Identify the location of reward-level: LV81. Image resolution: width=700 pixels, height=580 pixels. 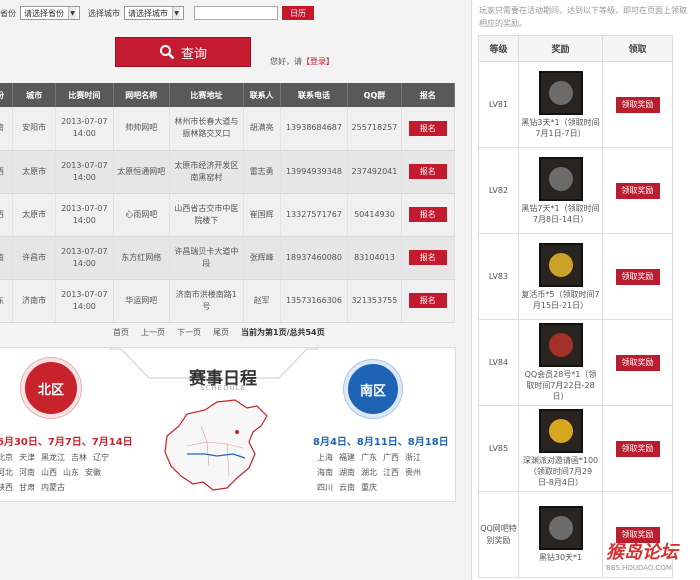
(498, 104).